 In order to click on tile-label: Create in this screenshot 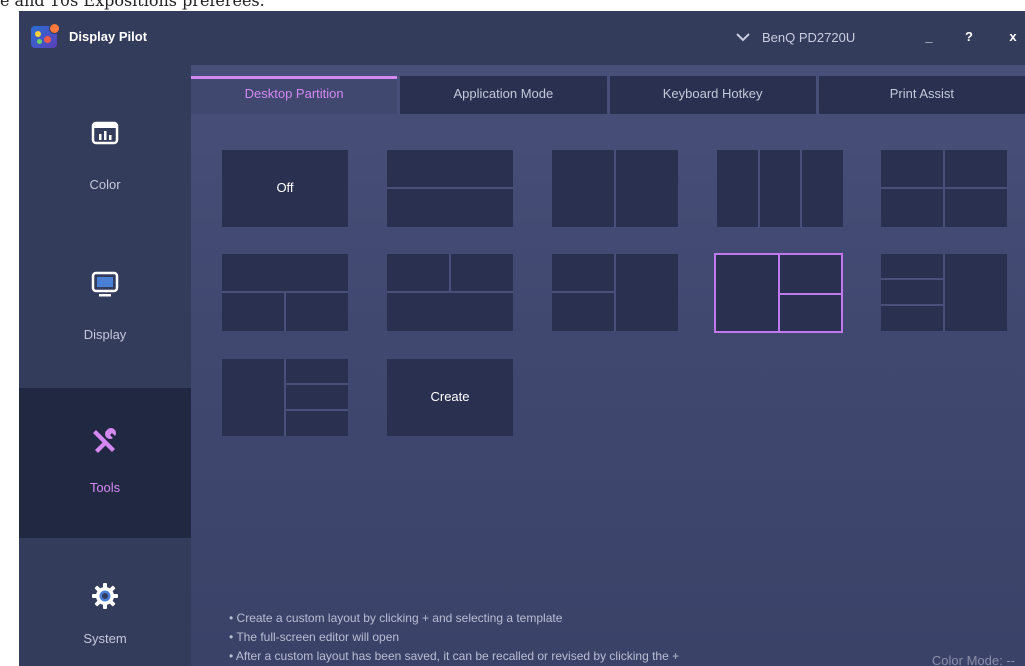, I will do `click(450, 396)`.